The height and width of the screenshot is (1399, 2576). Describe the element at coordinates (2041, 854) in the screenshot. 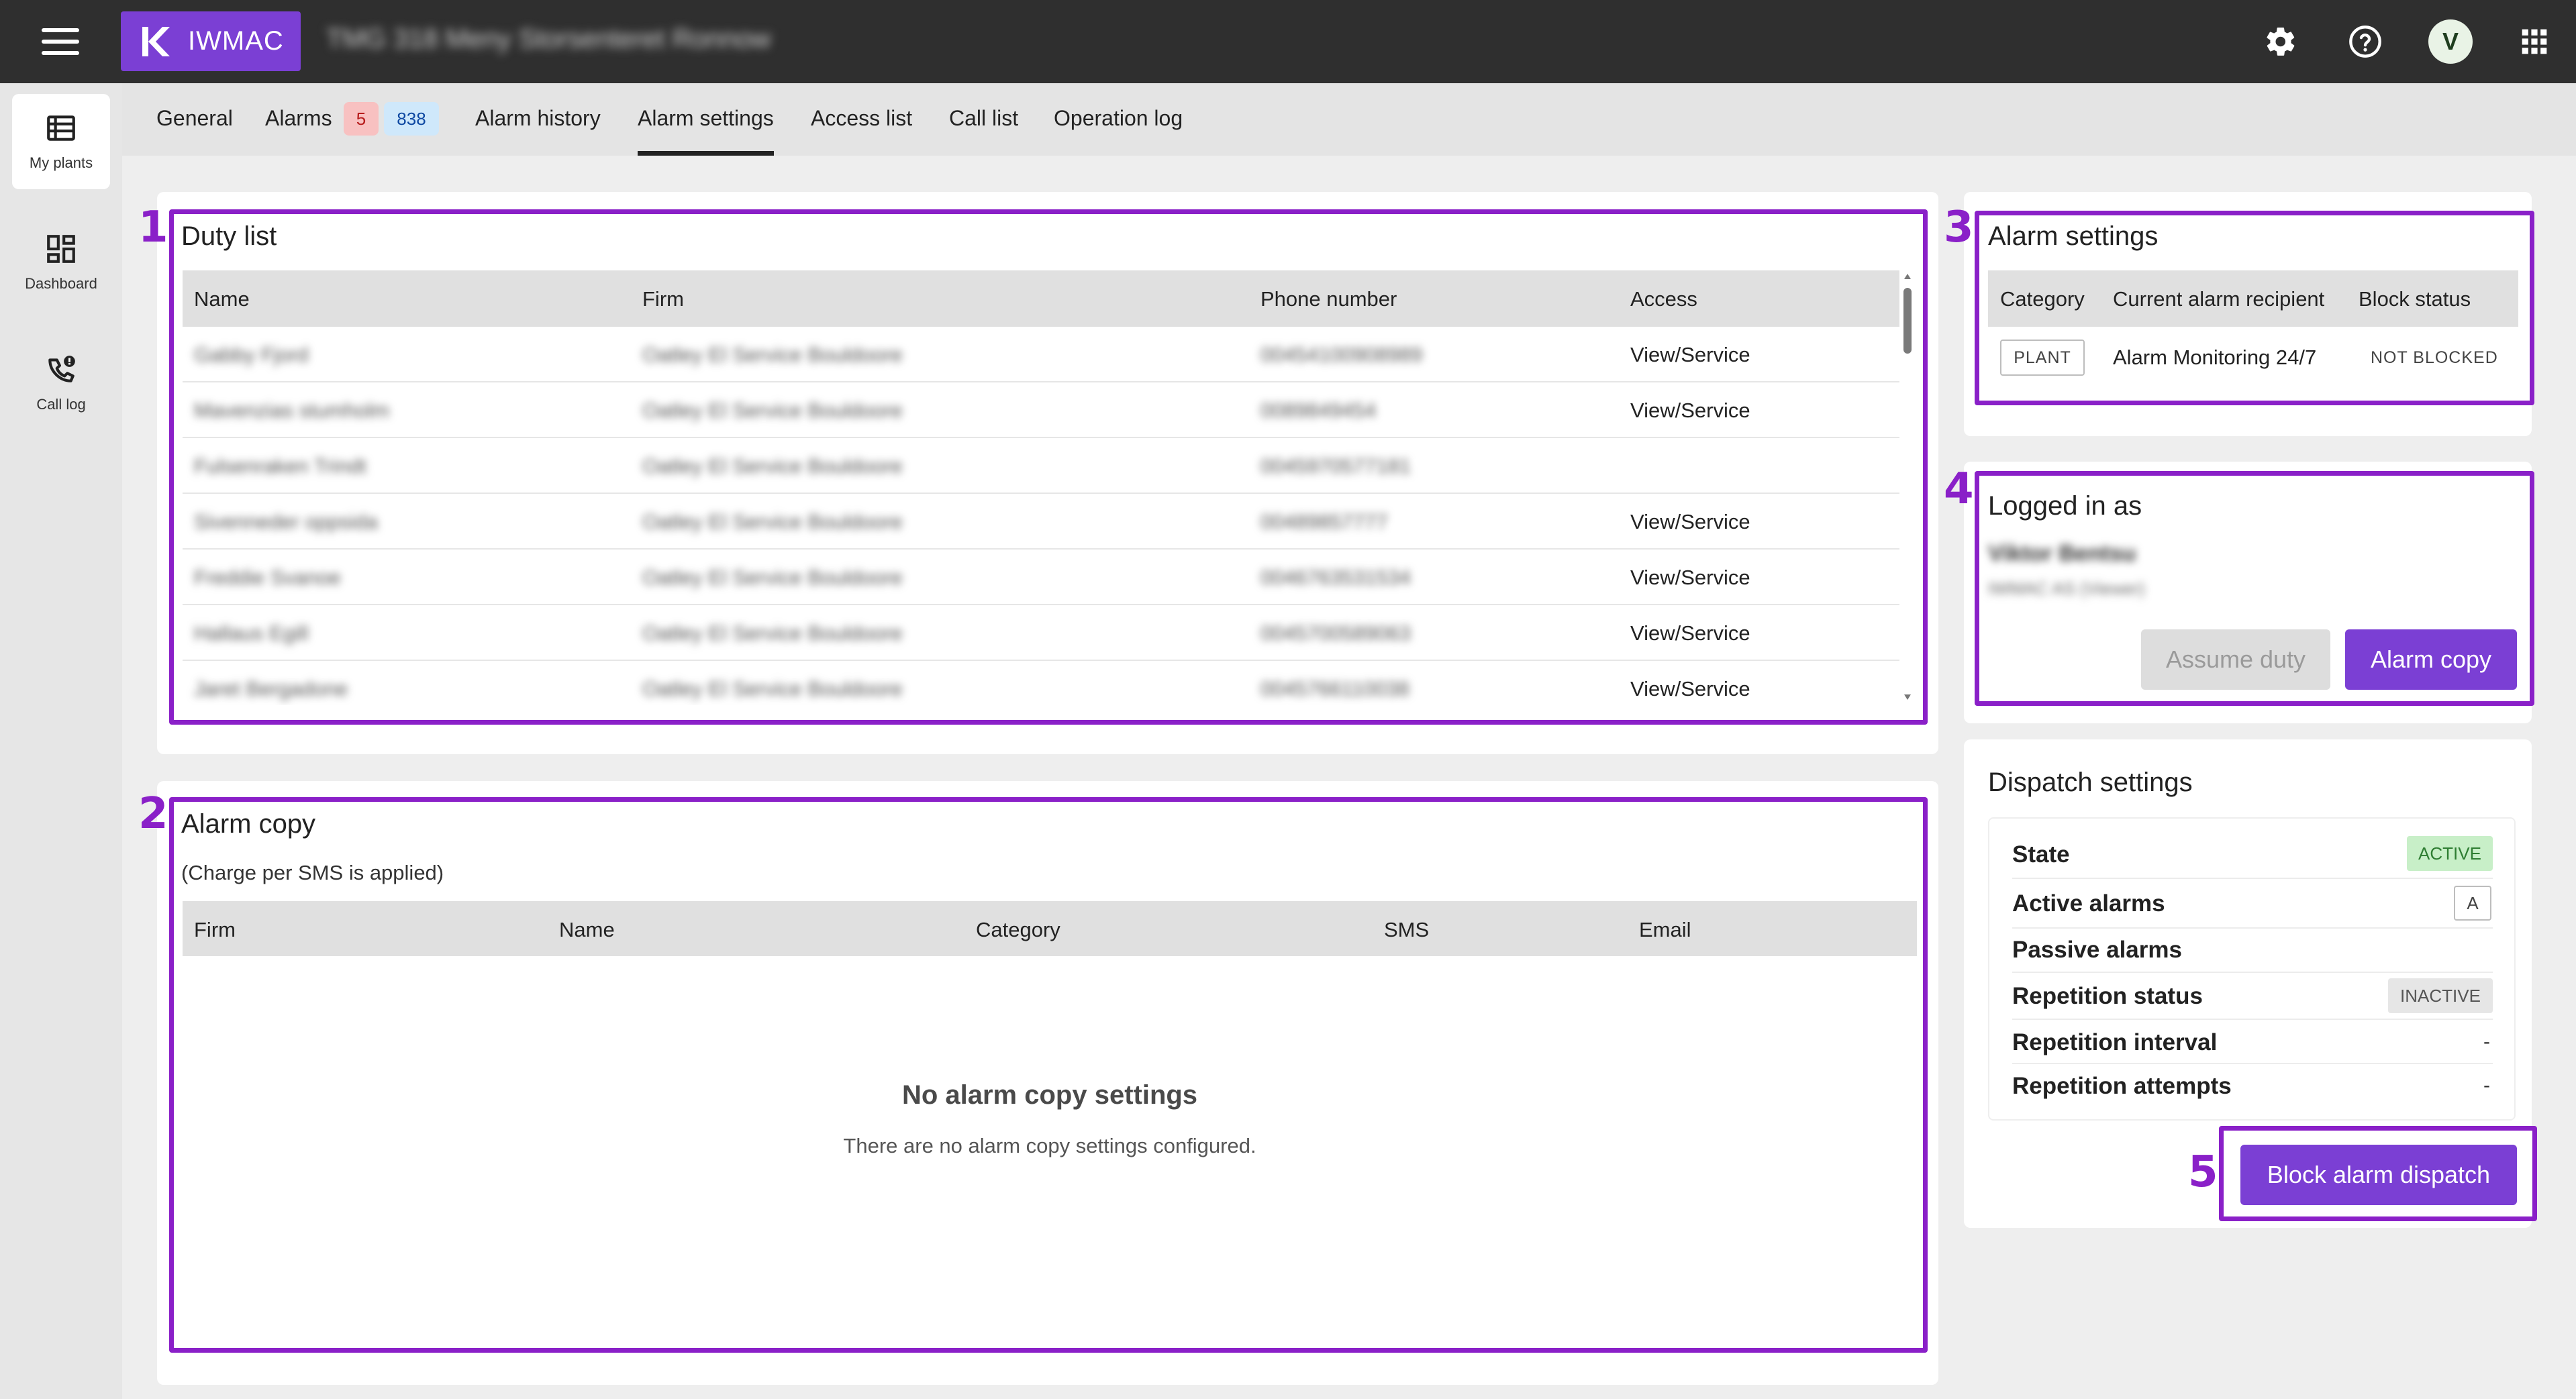

I see `dispatch-label-state: State` at that location.